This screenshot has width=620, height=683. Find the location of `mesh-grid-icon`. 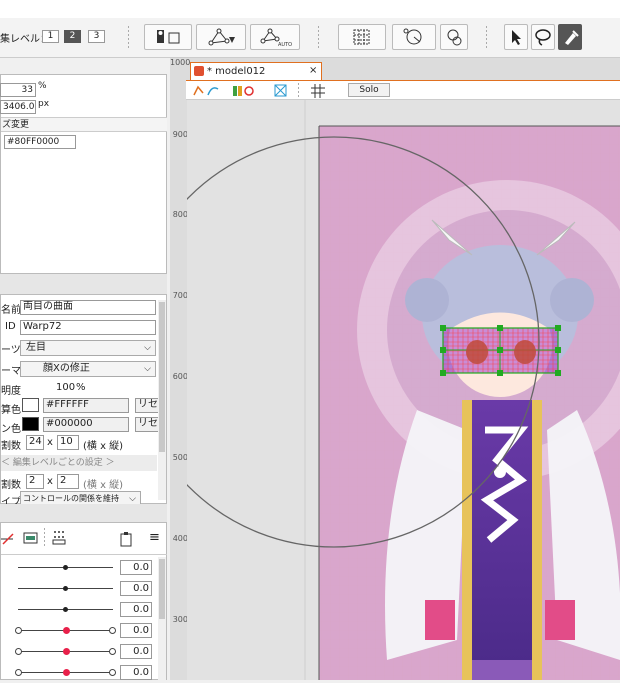

mesh-grid-icon is located at coordinates (361, 37).